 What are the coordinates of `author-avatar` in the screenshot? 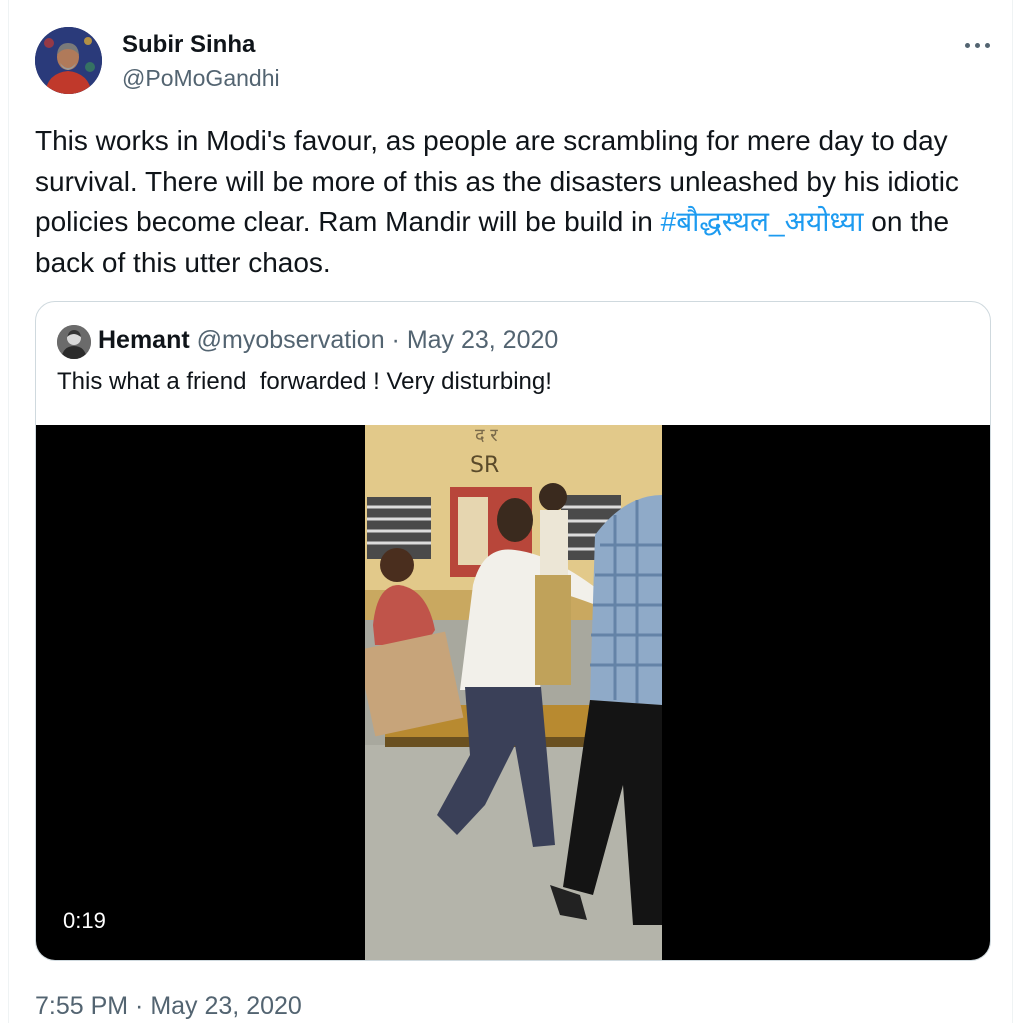 It's located at (68, 60).